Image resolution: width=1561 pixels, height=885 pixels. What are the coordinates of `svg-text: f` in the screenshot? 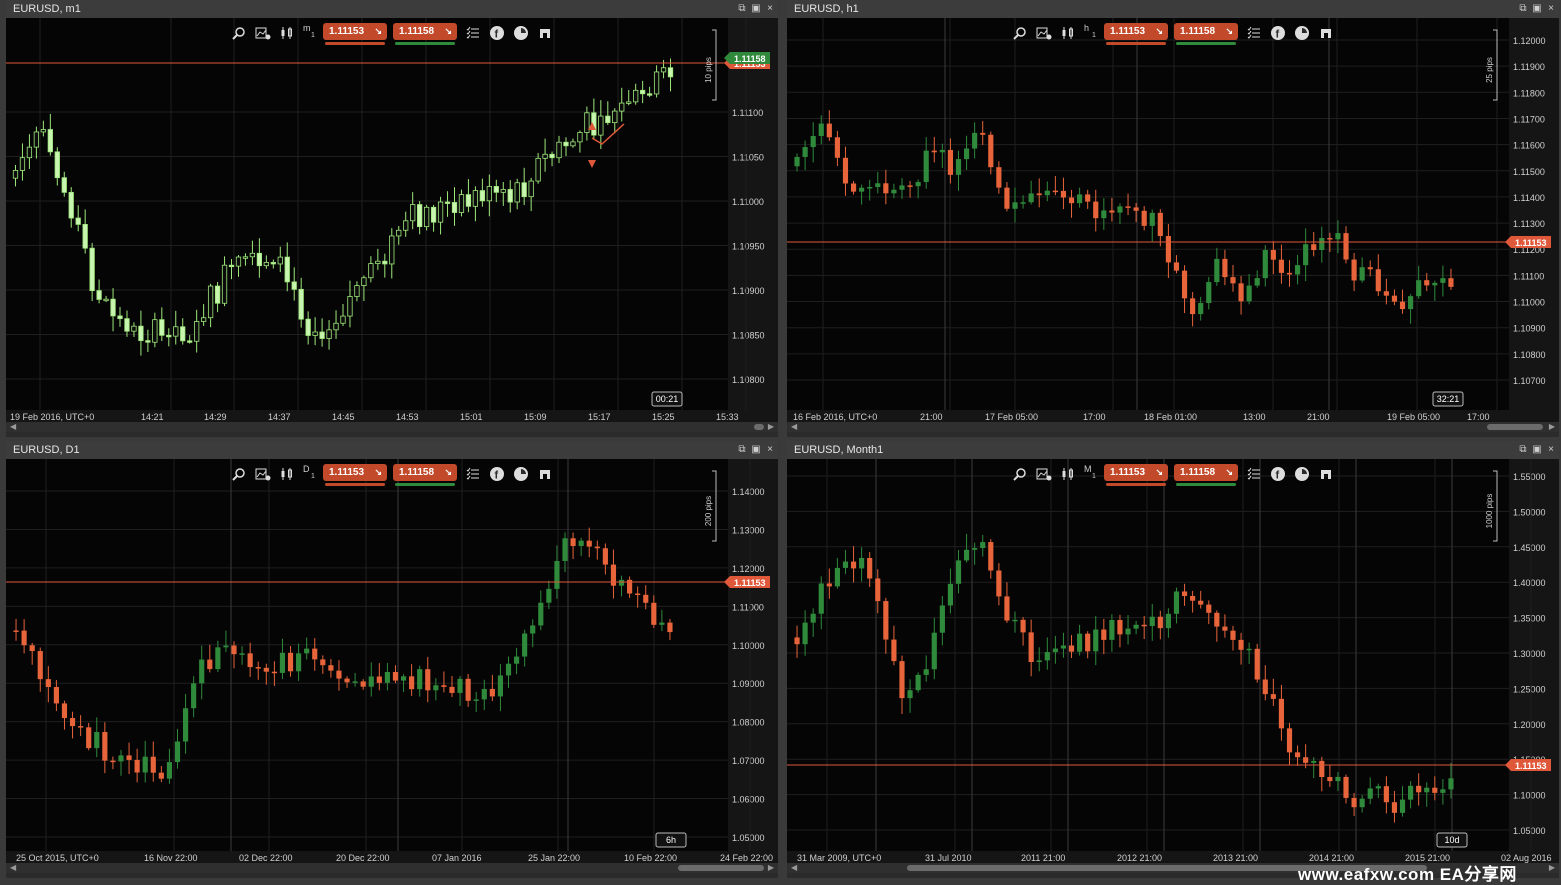 It's located at (1278, 476).